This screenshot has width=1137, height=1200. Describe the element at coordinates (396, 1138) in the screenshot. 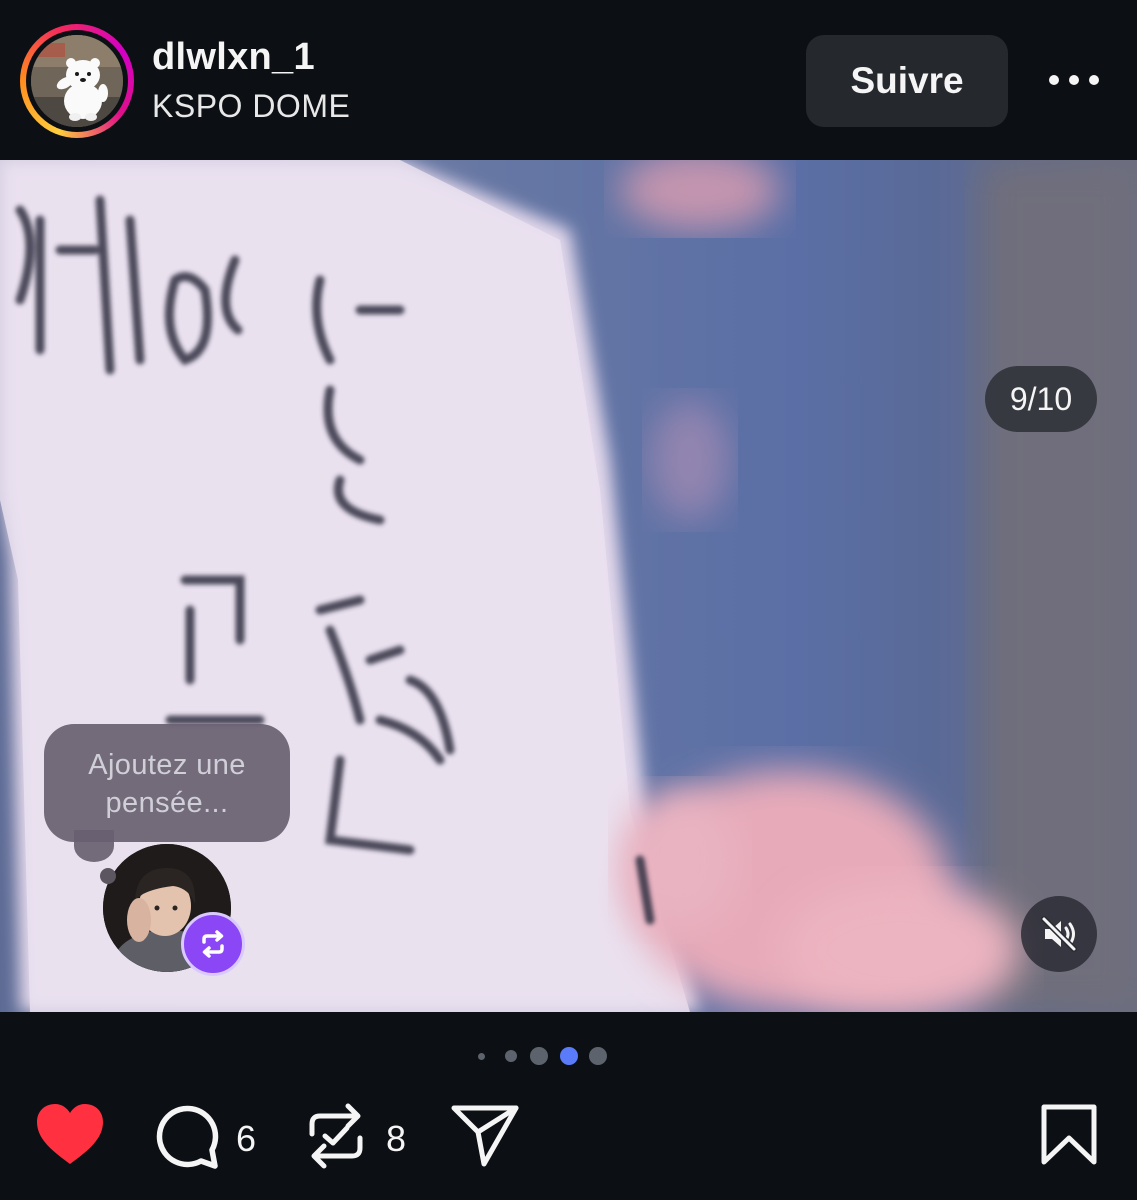

I see `repost-count: 8` at that location.